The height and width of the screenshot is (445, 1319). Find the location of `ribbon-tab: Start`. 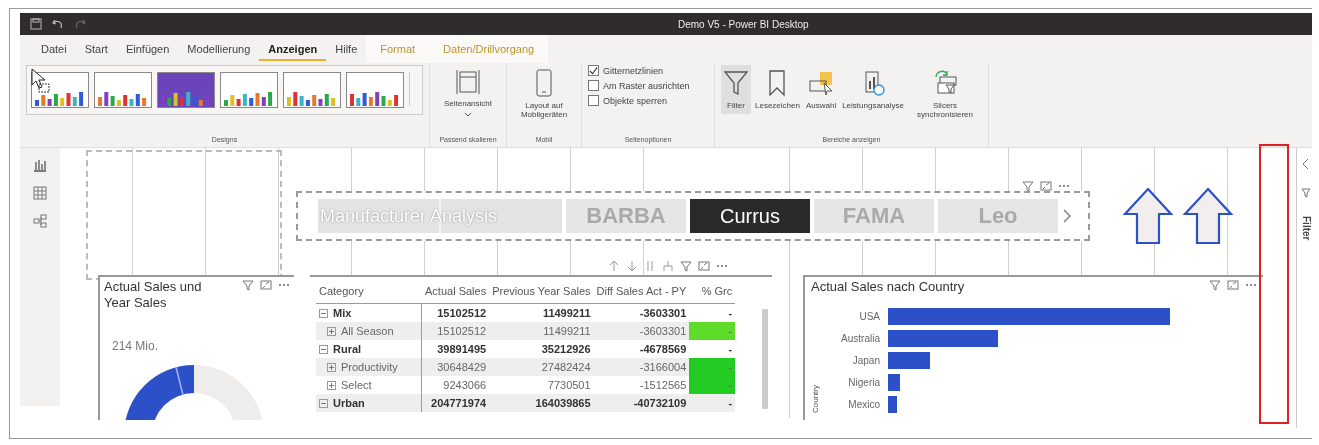

ribbon-tab: Start is located at coordinates (96, 49).